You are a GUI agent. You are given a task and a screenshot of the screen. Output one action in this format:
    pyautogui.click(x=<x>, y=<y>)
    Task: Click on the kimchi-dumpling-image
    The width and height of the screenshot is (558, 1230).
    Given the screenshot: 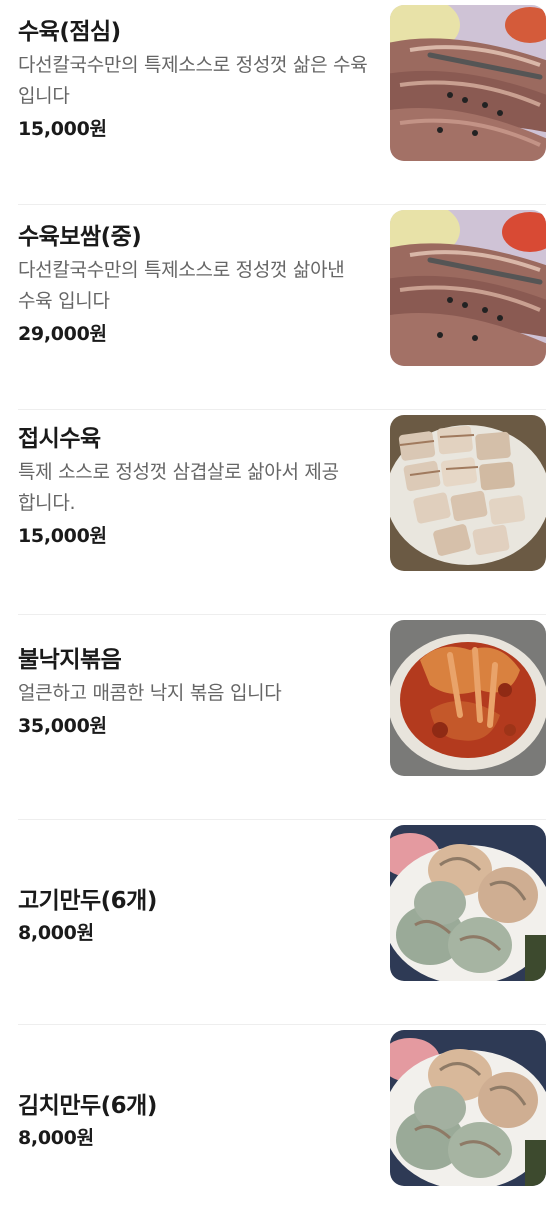 What is the action you would take?
    pyautogui.click(x=468, y=1108)
    